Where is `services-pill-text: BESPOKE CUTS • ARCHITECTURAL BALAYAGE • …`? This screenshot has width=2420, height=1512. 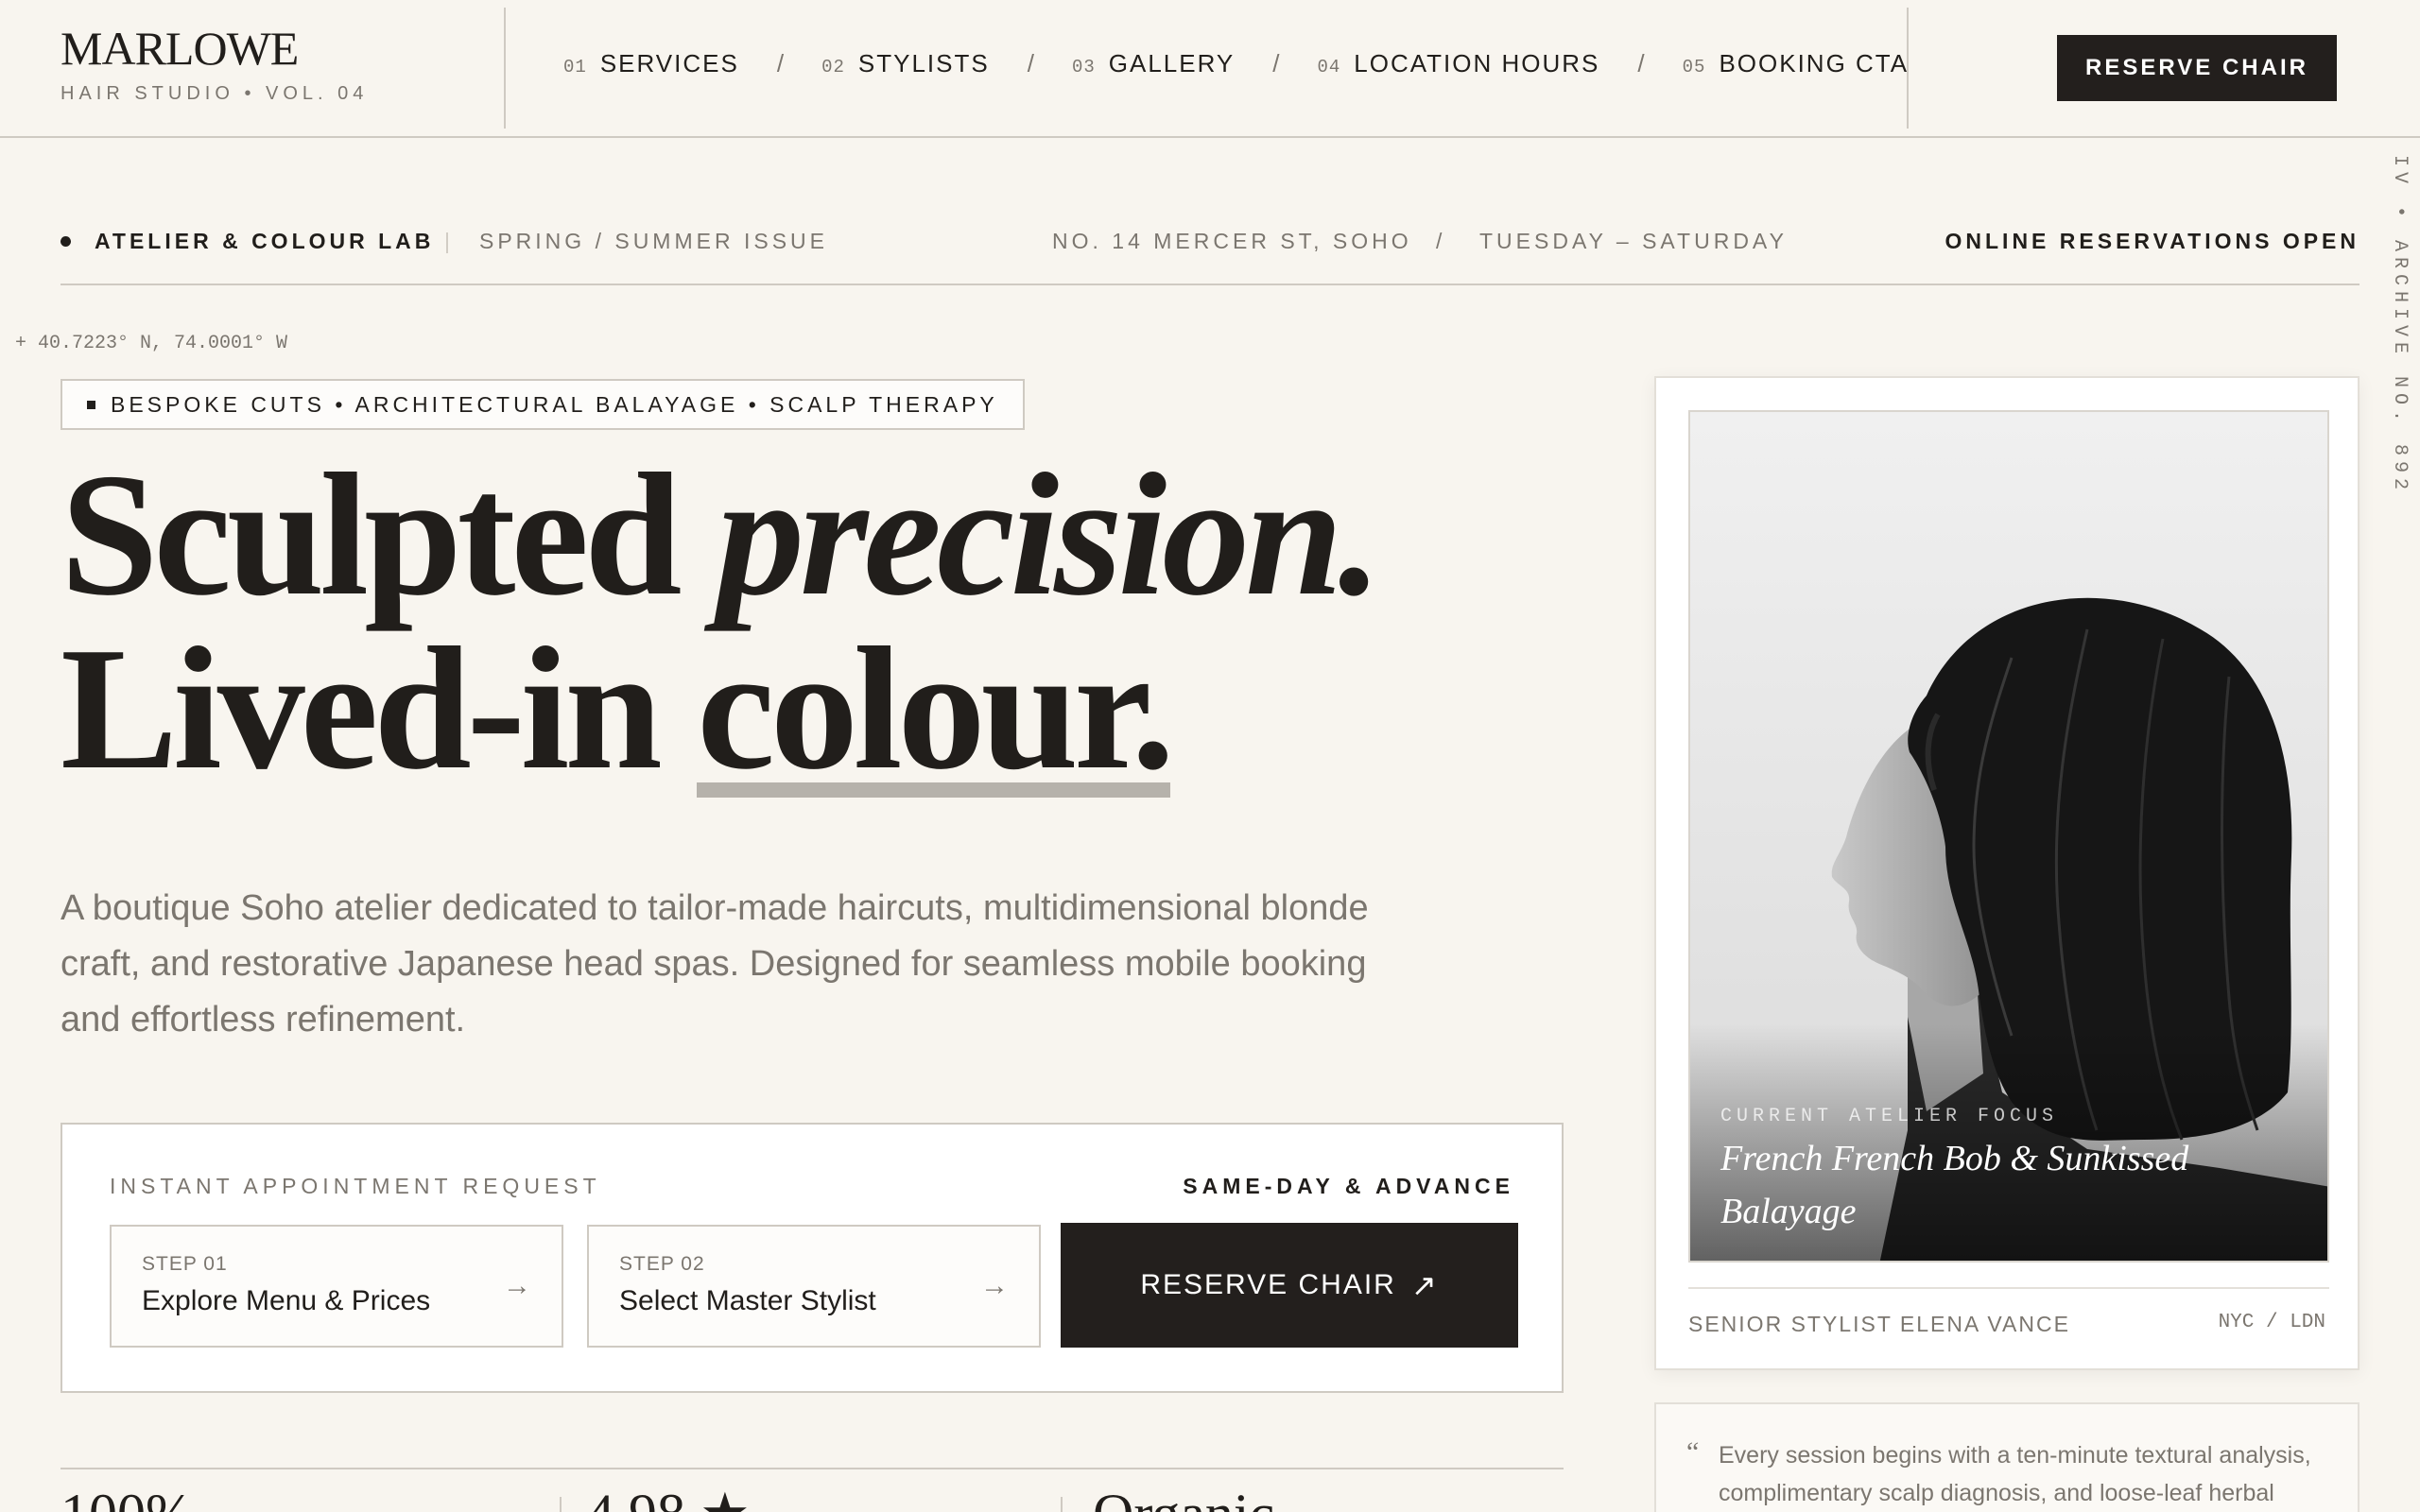
services-pill-text: BESPOKE CUTS • ARCHITECTURAL BALAYAGE • … is located at coordinates (554, 404).